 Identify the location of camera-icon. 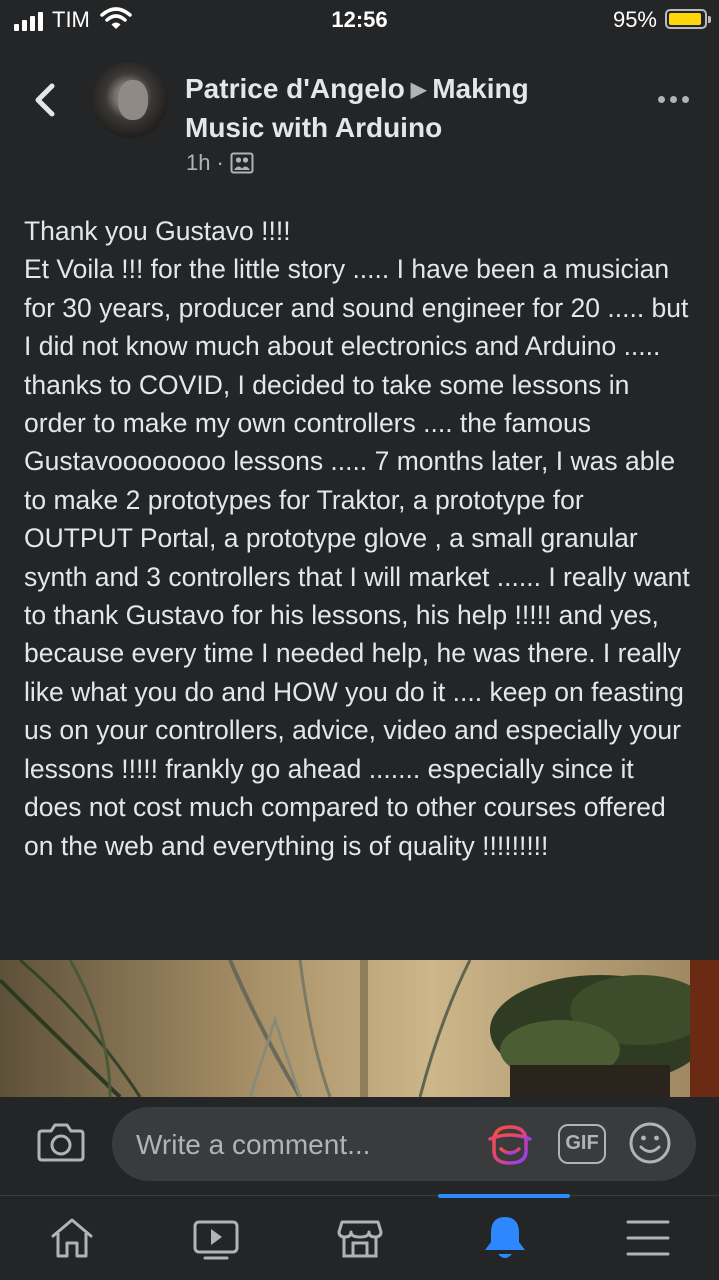
(61, 1142).